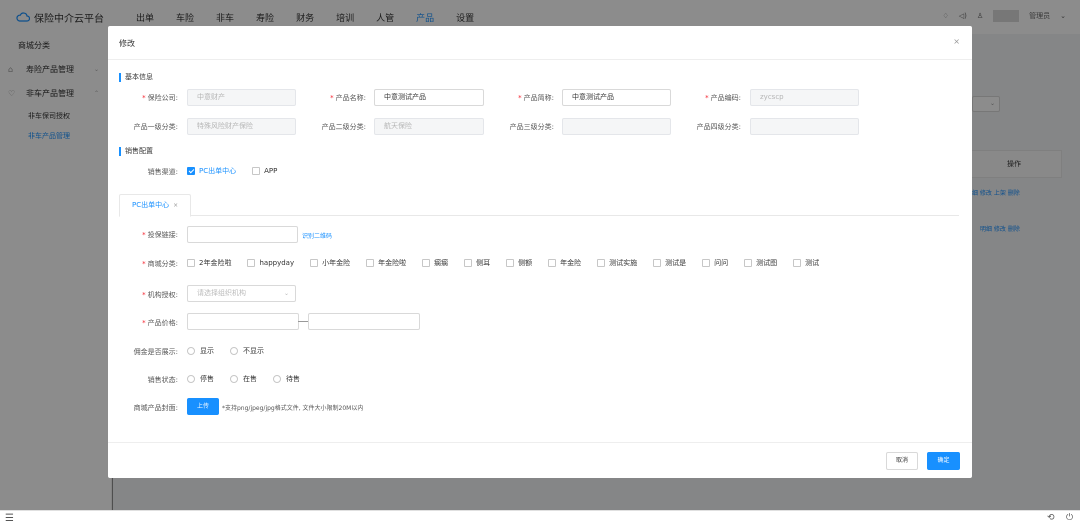  I want to click on category-option: 瘸瘸, so click(435, 263).